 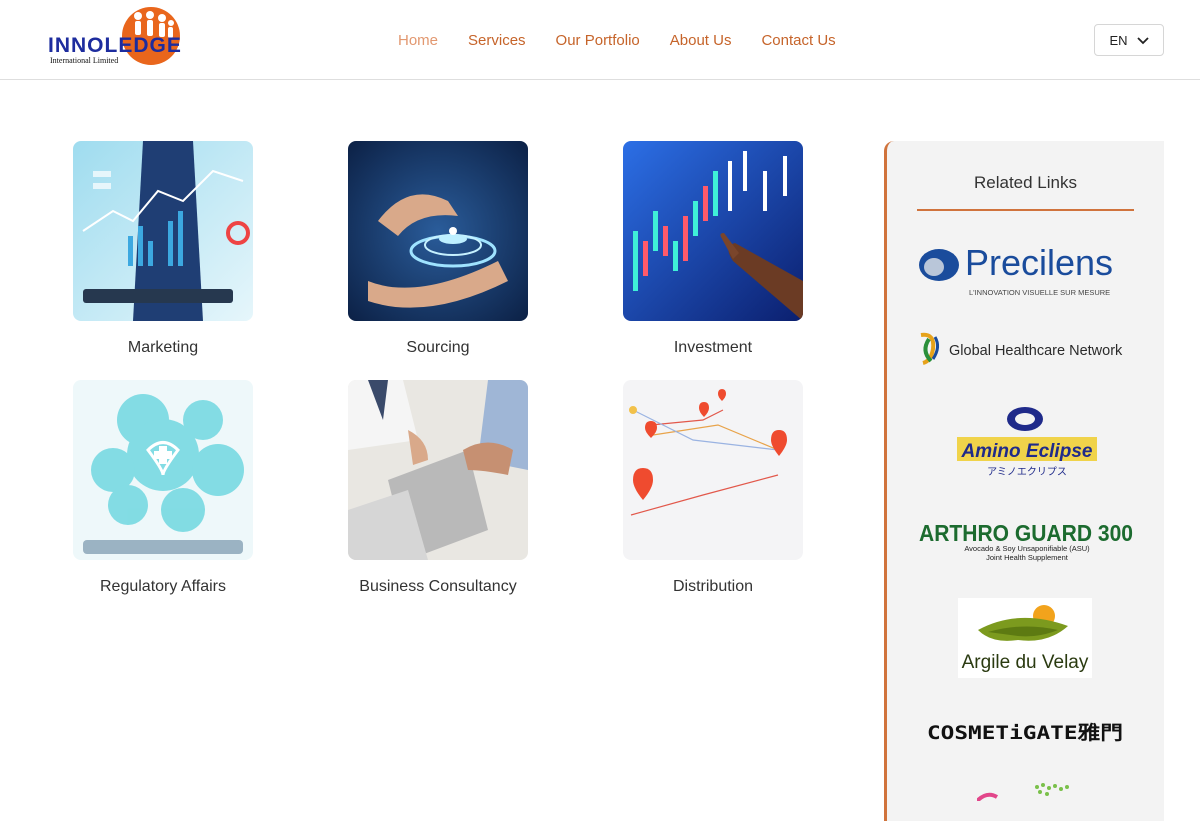 I want to click on medical-icons-image, so click(x=163, y=470).